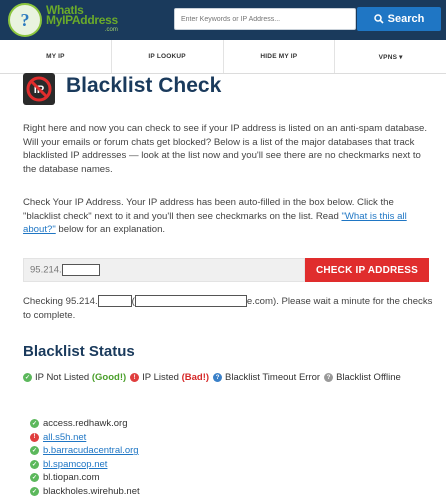 Image resolution: width=446 pixels, height=500 pixels. What do you see at coordinates (60, 301) in the screenshot?
I see `checking-pre: Checking 95.214.` at bounding box center [60, 301].